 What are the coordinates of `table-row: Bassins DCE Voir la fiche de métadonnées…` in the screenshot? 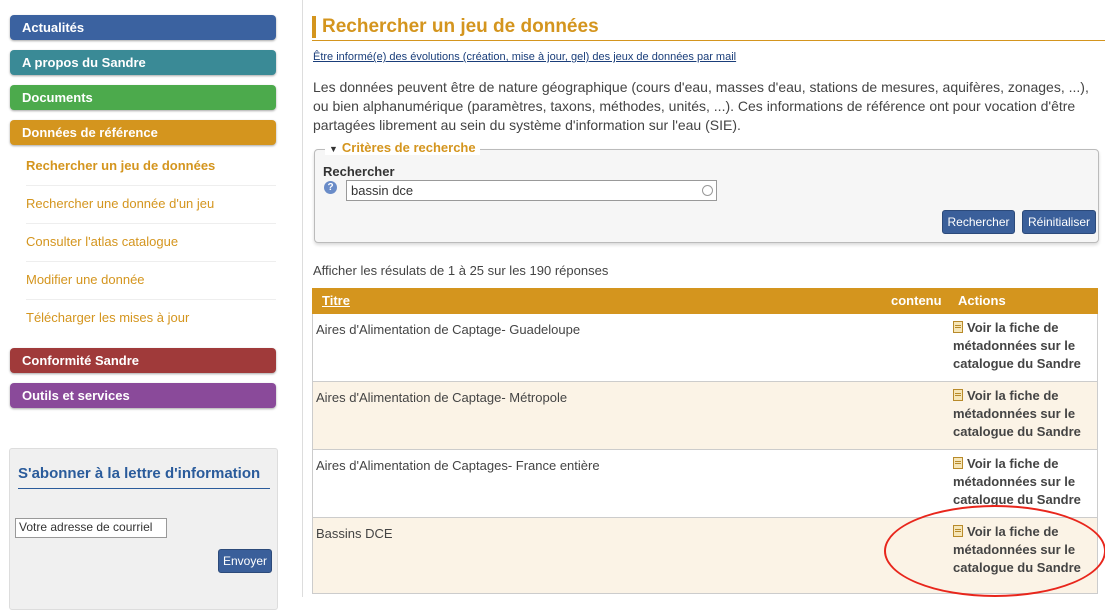 It's located at (705, 556).